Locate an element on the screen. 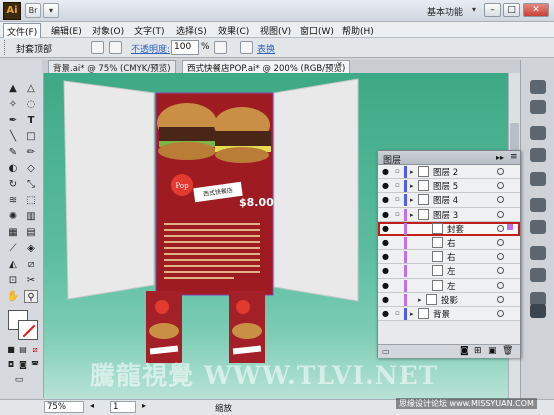 The image size is (554, 415). menu-window: 窗口(W) is located at coordinates (317, 30).